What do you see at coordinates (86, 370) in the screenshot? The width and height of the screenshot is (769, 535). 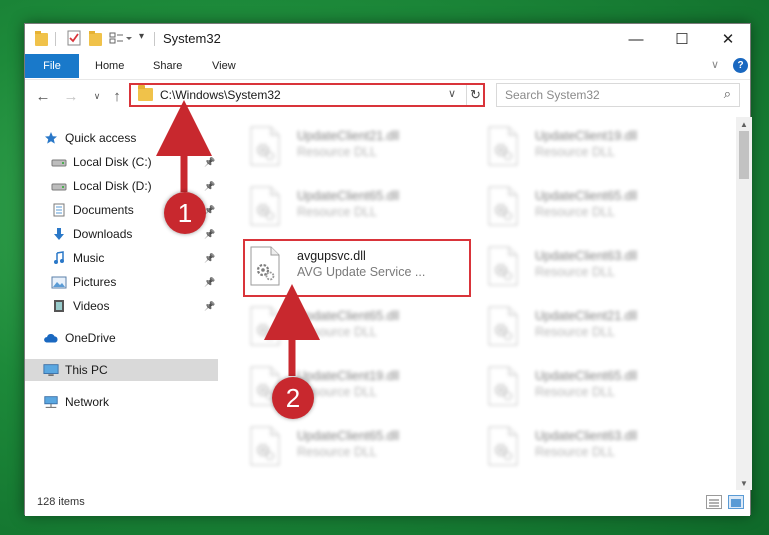 I see `sidebar-item-label: This PC` at bounding box center [86, 370].